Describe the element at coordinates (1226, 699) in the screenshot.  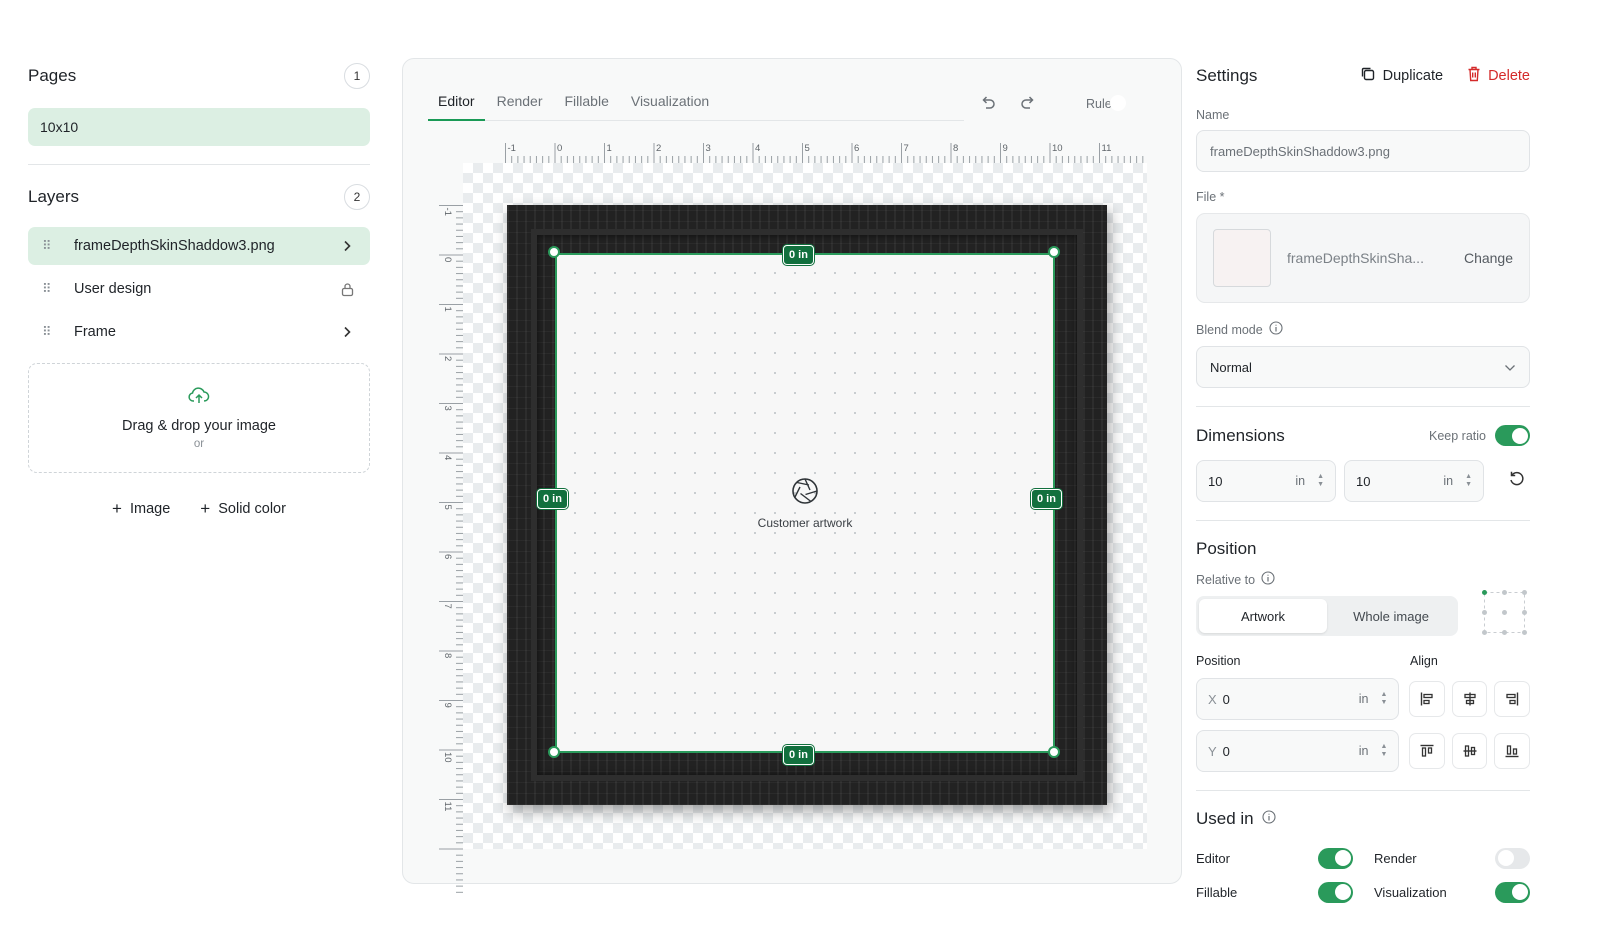
I see `x-value: 0` at that location.